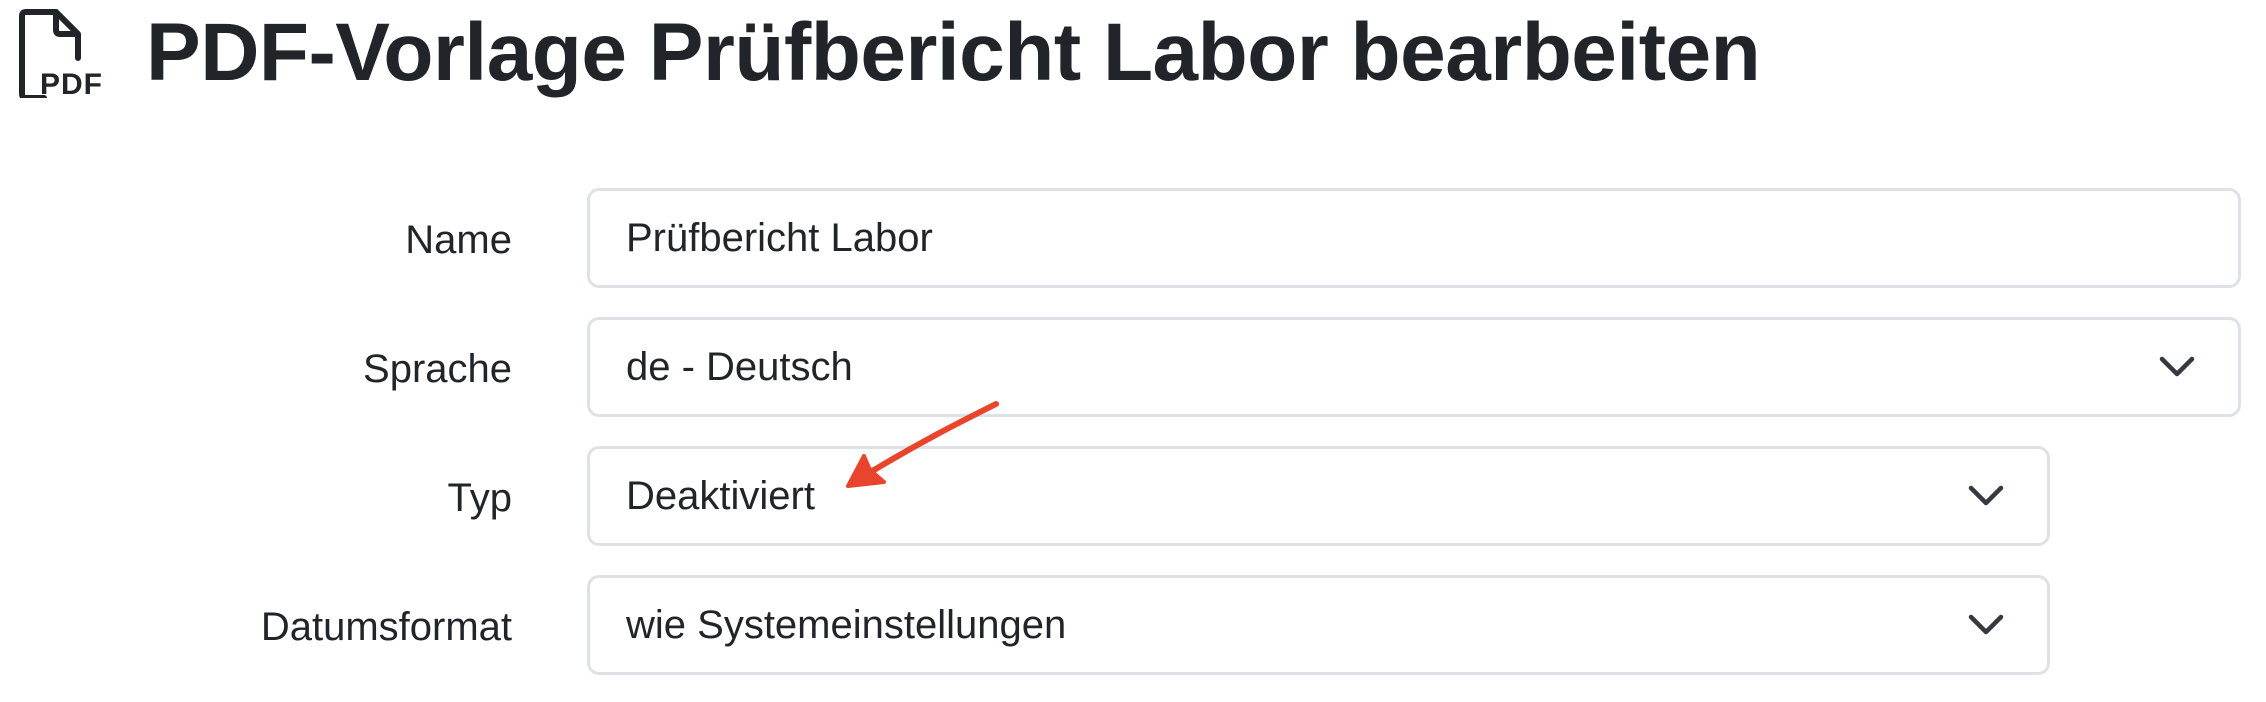  Describe the element at coordinates (479, 498) in the screenshot. I see `type-label: Typ` at that location.